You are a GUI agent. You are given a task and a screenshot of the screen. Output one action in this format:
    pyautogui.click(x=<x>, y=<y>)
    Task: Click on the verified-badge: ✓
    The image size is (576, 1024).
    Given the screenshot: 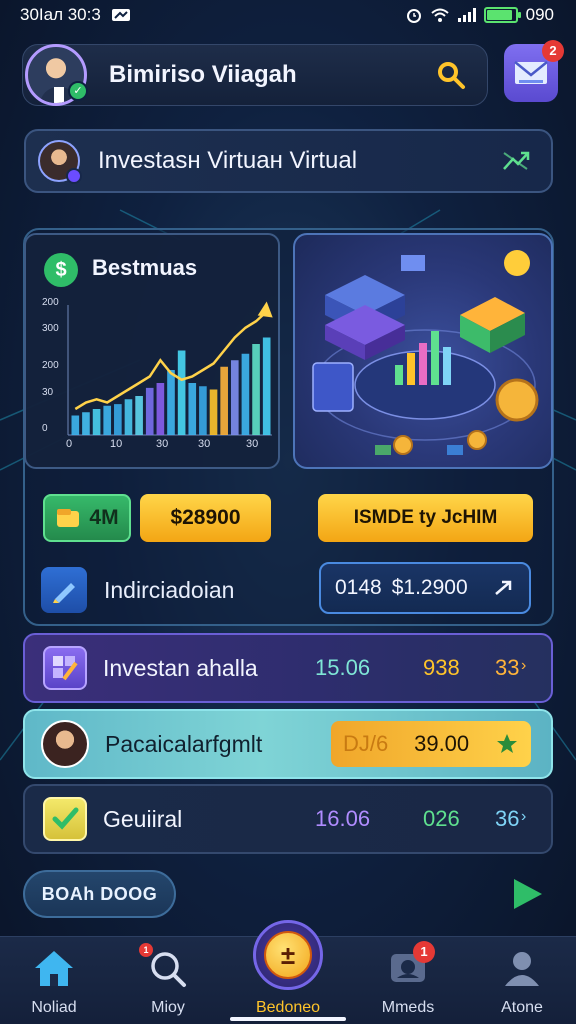 What is the action you would take?
    pyautogui.click(x=78, y=91)
    